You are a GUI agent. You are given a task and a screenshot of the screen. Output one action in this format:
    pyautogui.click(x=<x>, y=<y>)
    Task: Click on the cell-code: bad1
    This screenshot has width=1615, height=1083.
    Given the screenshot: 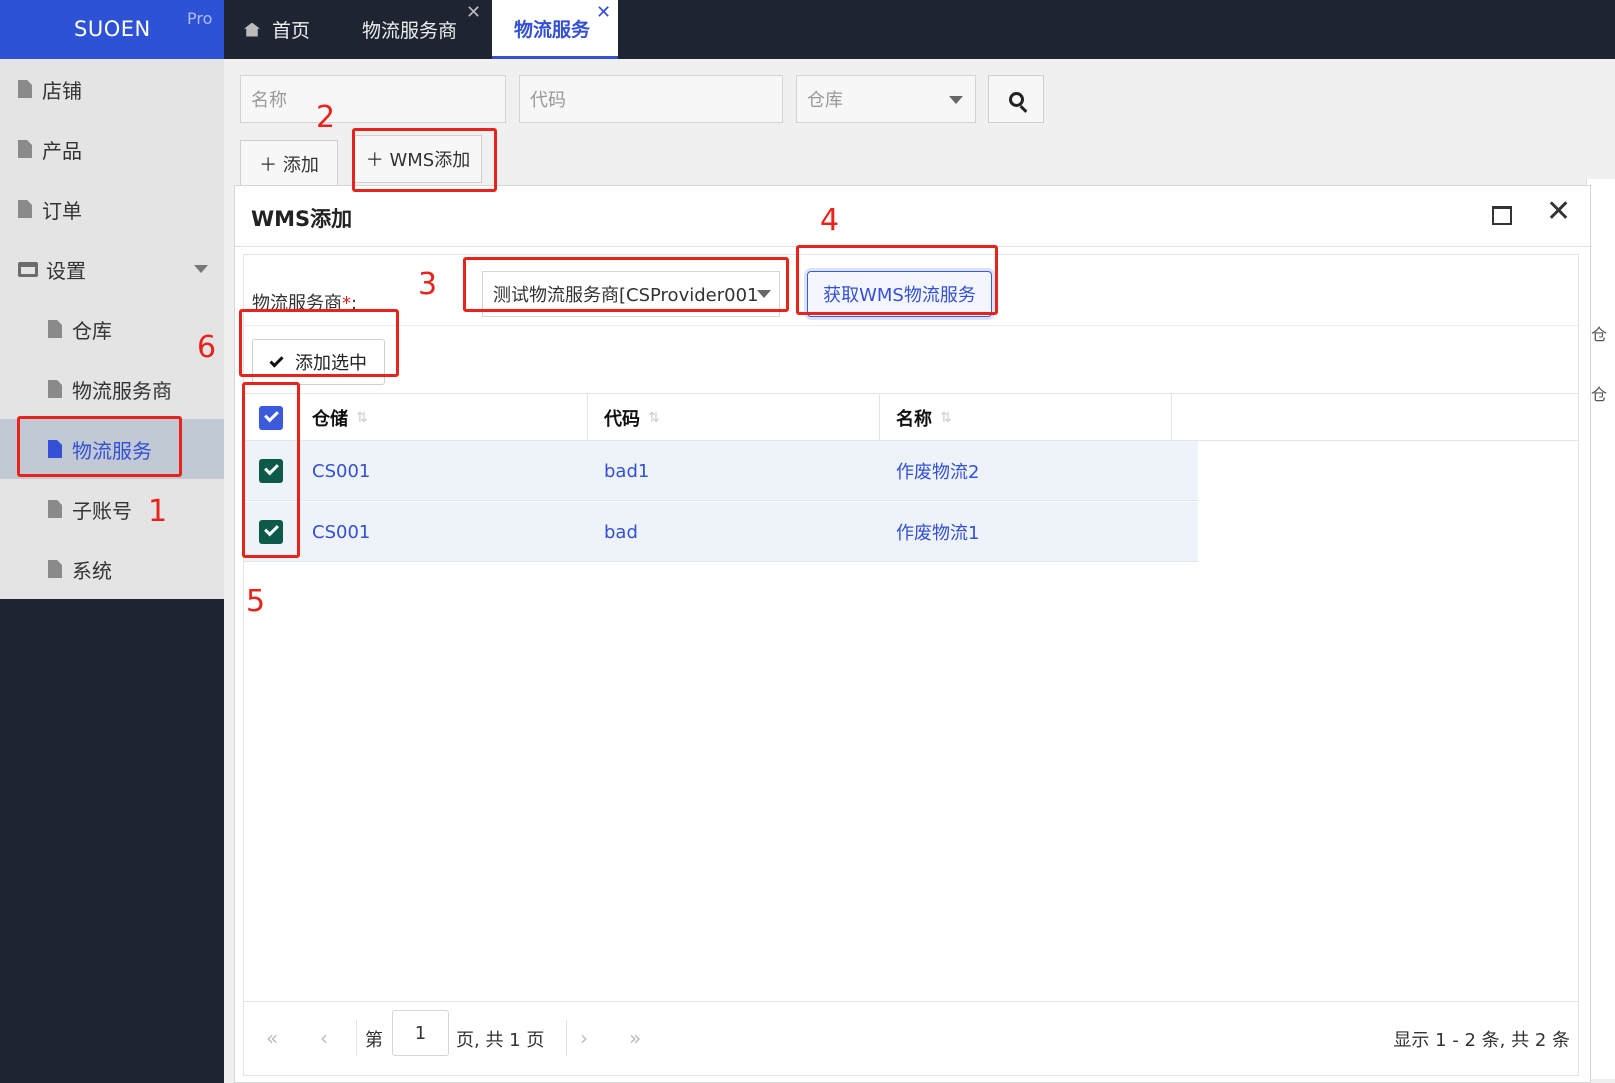 What is the action you would take?
    pyautogui.click(x=627, y=471)
    